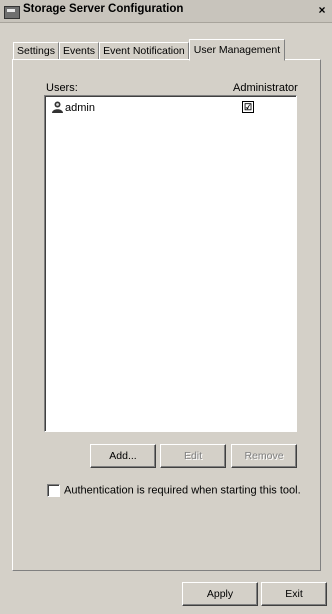  Describe the element at coordinates (193, 456) in the screenshot. I see `edit-button: Edit` at that location.